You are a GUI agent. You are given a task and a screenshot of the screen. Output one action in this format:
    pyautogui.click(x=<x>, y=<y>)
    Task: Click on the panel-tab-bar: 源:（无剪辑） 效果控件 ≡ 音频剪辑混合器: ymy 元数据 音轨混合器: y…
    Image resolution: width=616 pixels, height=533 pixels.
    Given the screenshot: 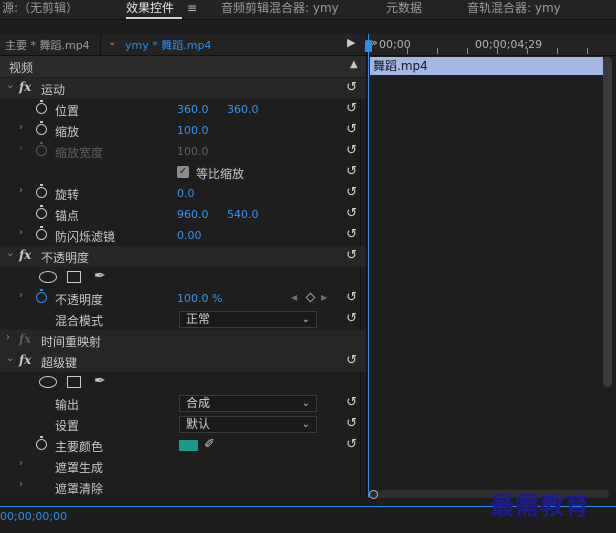 What is the action you would take?
    pyautogui.click(x=308, y=10)
    